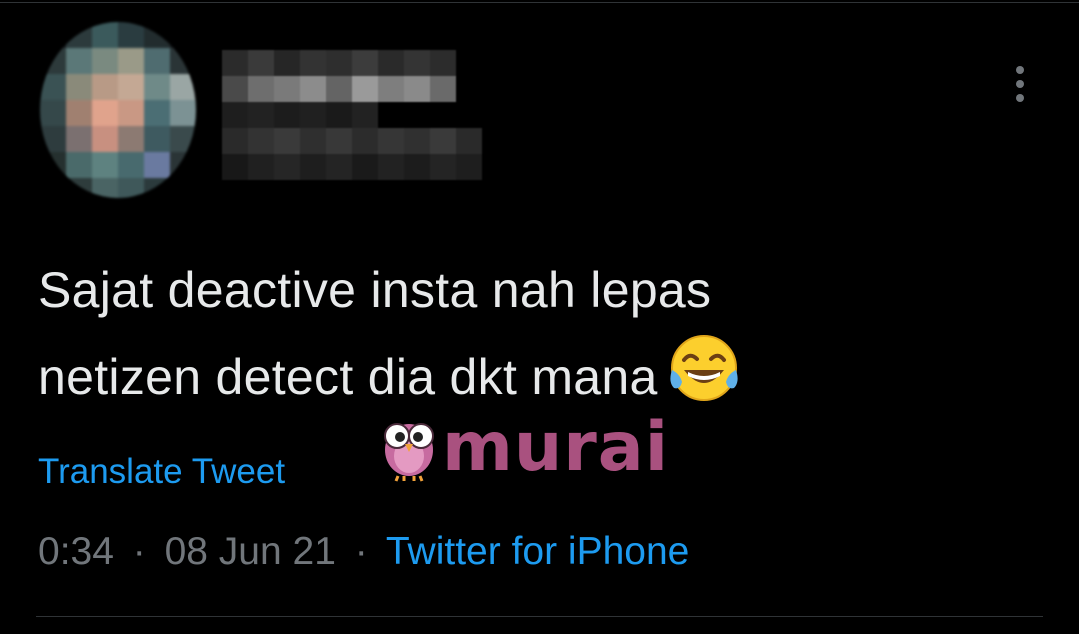 Image resolution: width=1079 pixels, height=634 pixels. What do you see at coordinates (76, 551) in the screenshot?
I see `tweet-time: 0:34` at bounding box center [76, 551].